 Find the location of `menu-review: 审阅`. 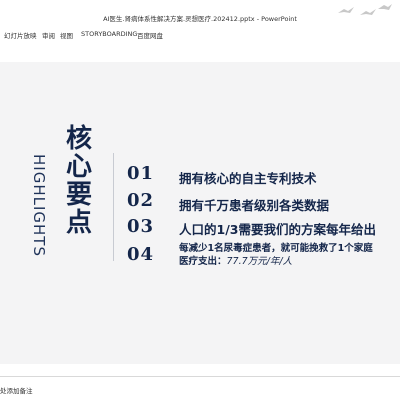

menu-review: 审阅 is located at coordinates (48, 35).